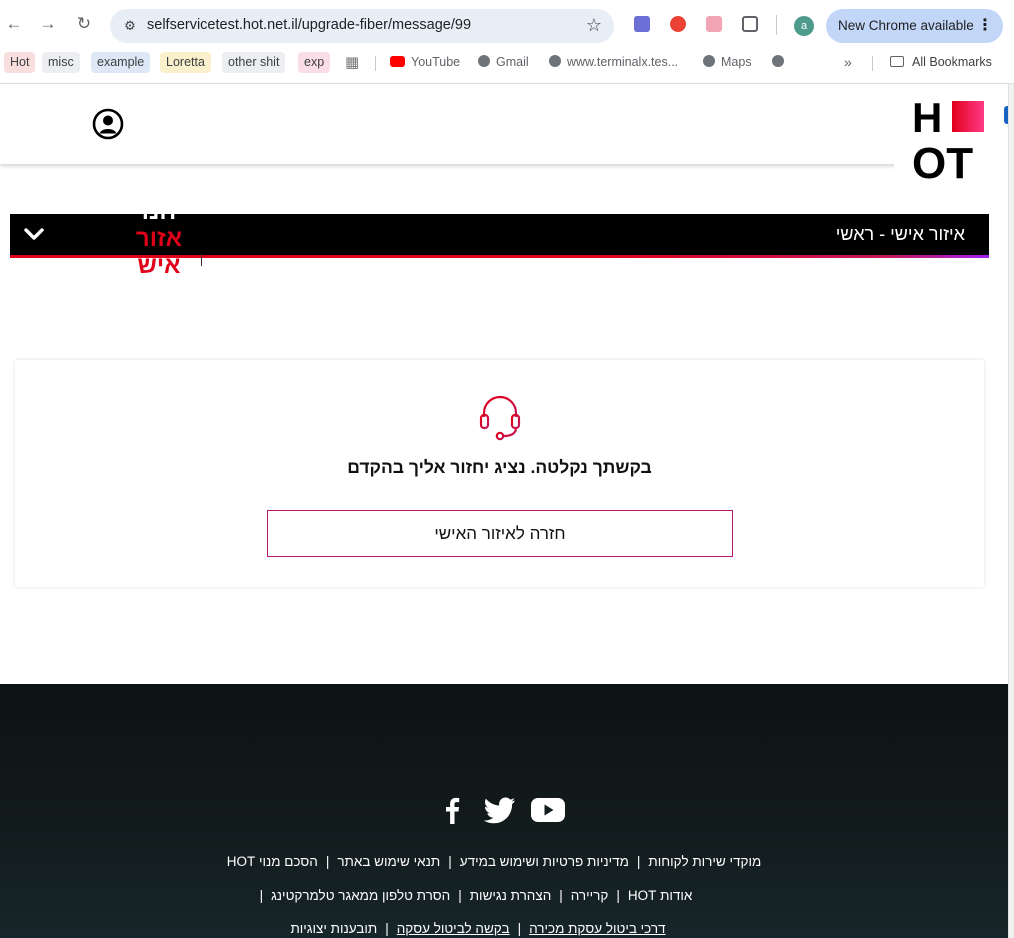  Describe the element at coordinates (660, 895) in the screenshot. I see `footer-link: אודות HOT` at that location.